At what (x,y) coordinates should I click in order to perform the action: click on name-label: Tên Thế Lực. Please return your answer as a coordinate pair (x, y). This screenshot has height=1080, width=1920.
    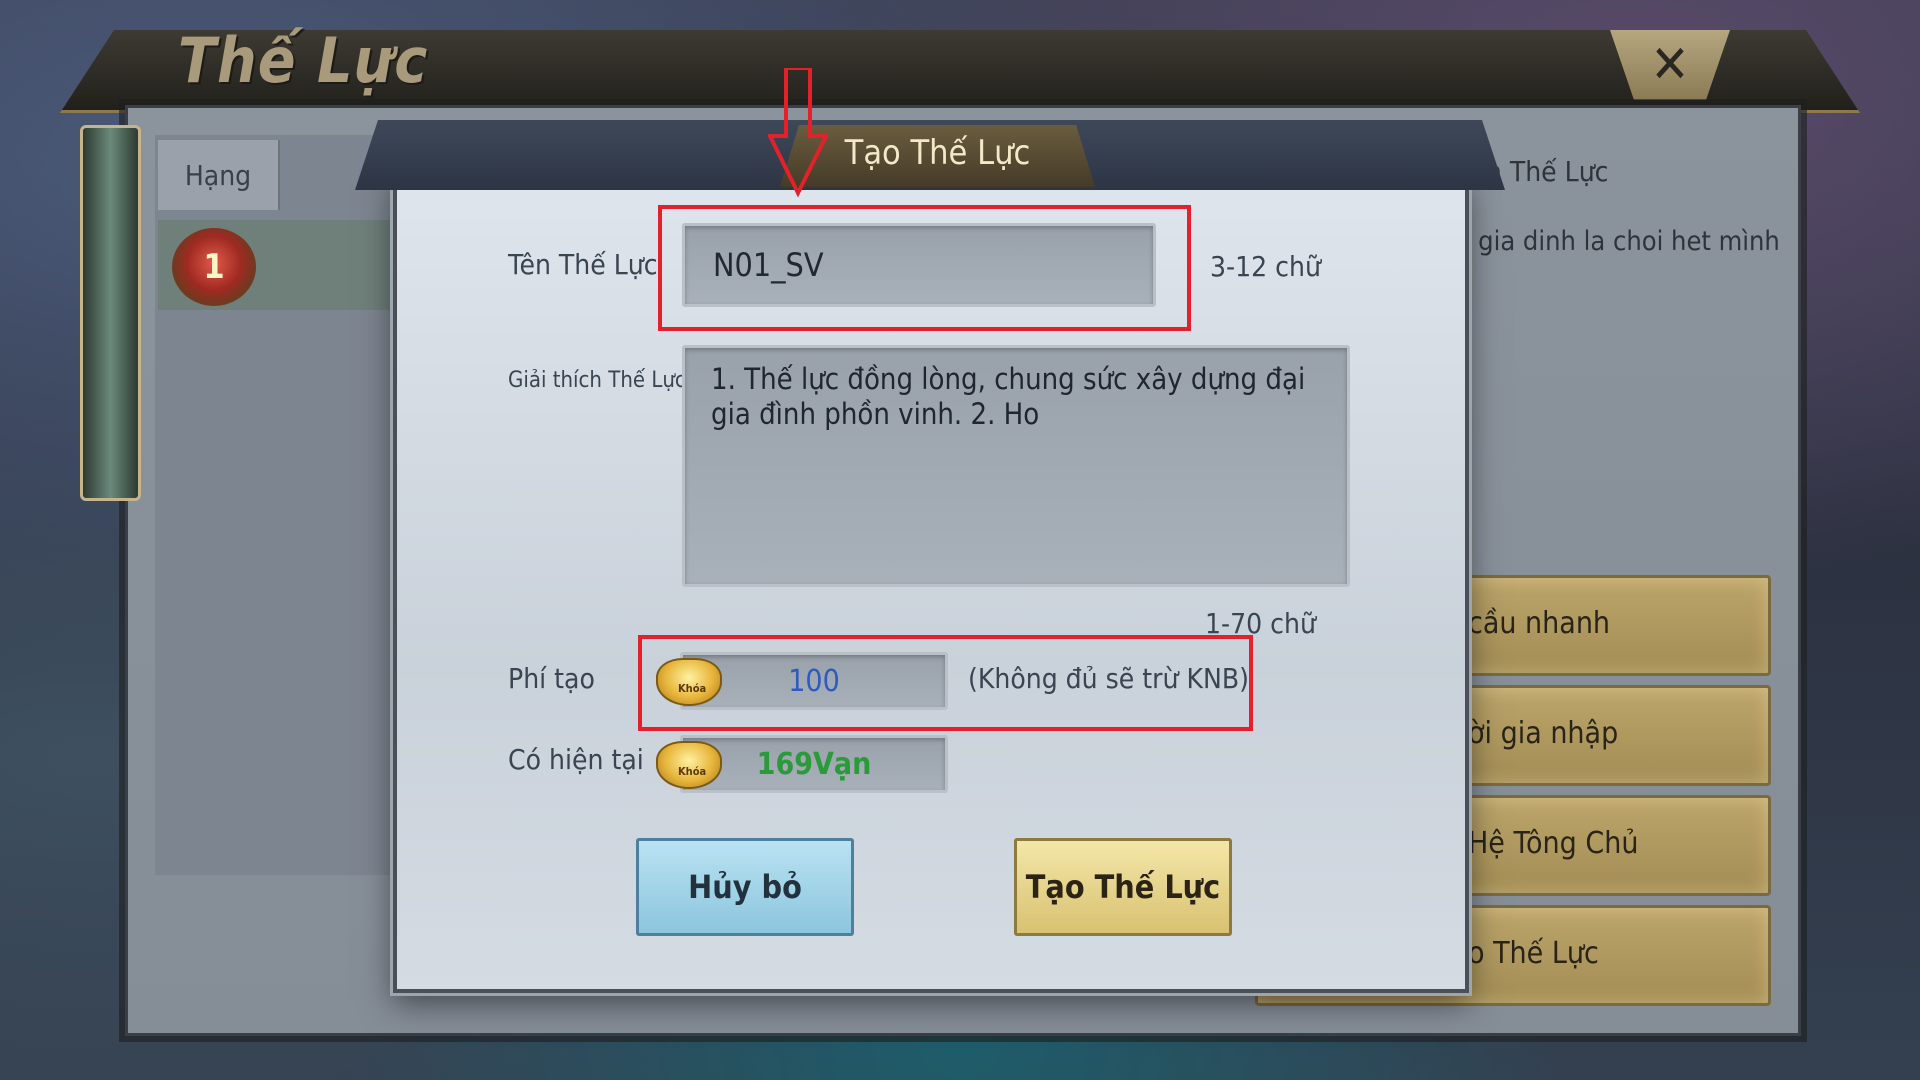
    Looking at the image, I should click on (583, 264).